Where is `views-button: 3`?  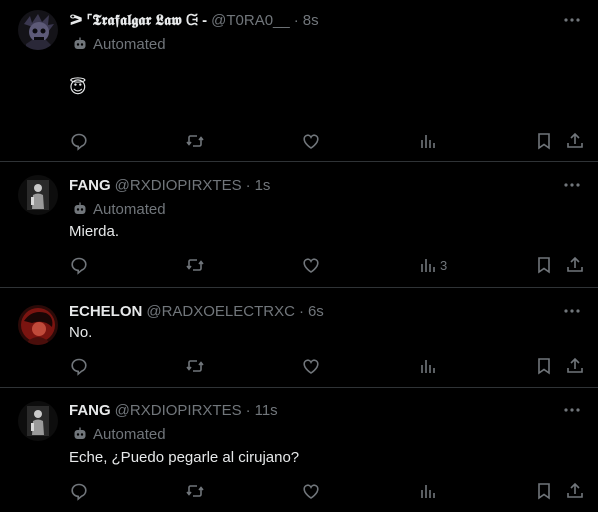
views-button: 3 is located at coordinates (432, 265).